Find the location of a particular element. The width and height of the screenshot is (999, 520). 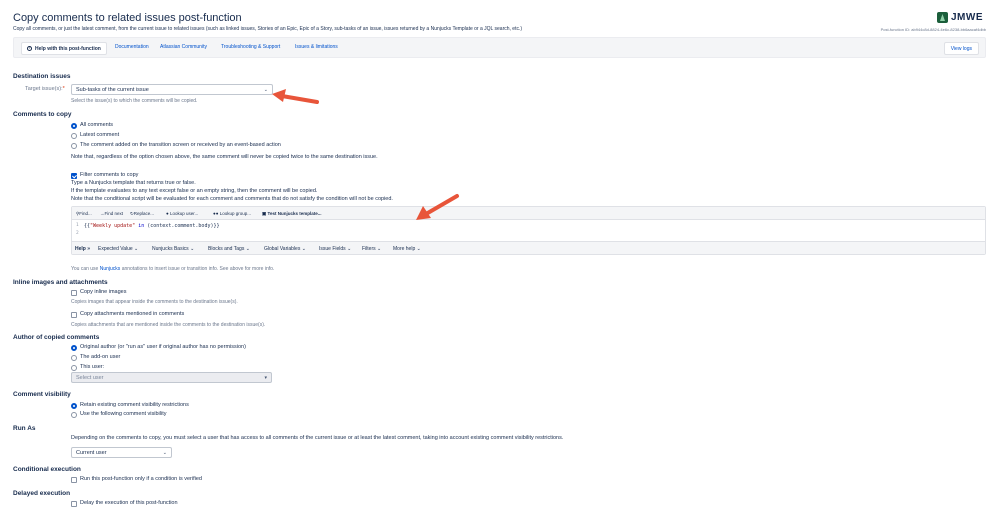

menu-more-help-label: More help is located at coordinates (404, 249).